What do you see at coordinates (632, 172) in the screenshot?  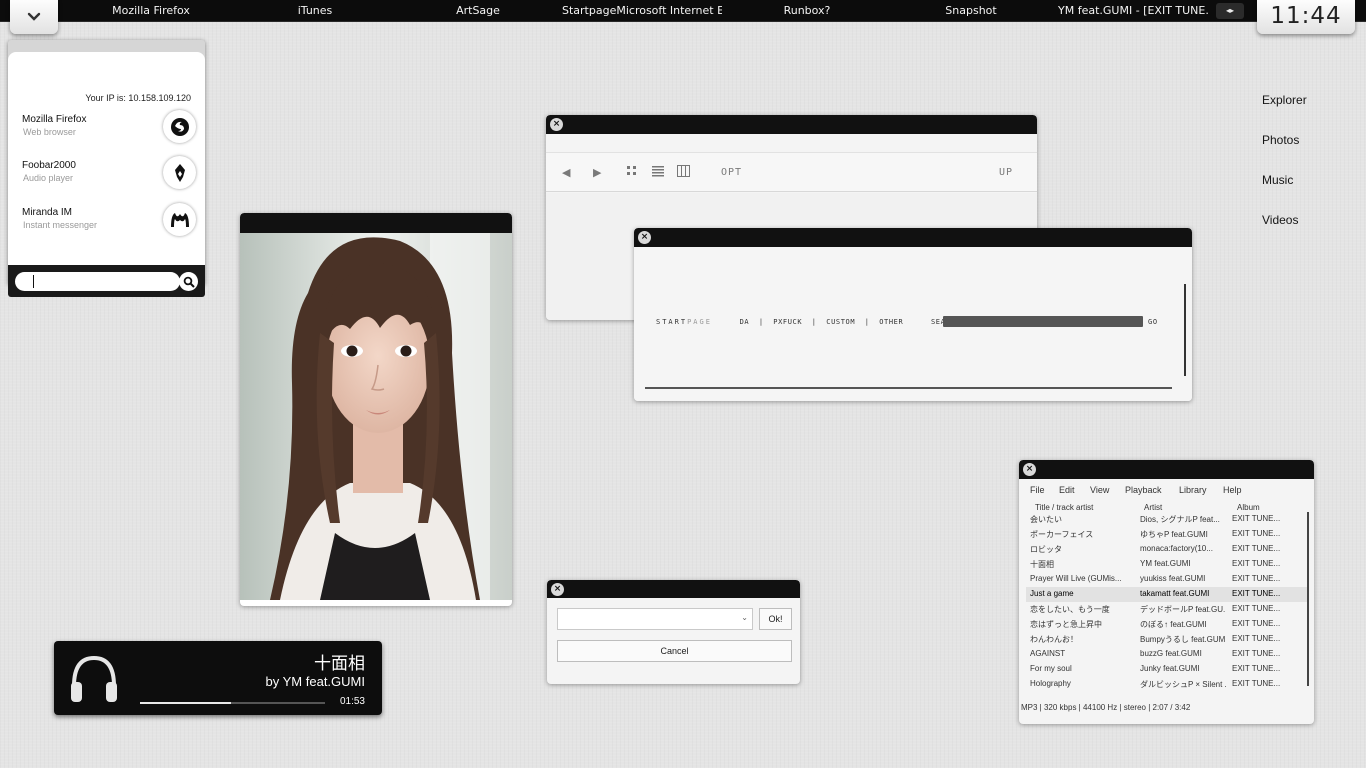 I see `grid-view-icon` at bounding box center [632, 172].